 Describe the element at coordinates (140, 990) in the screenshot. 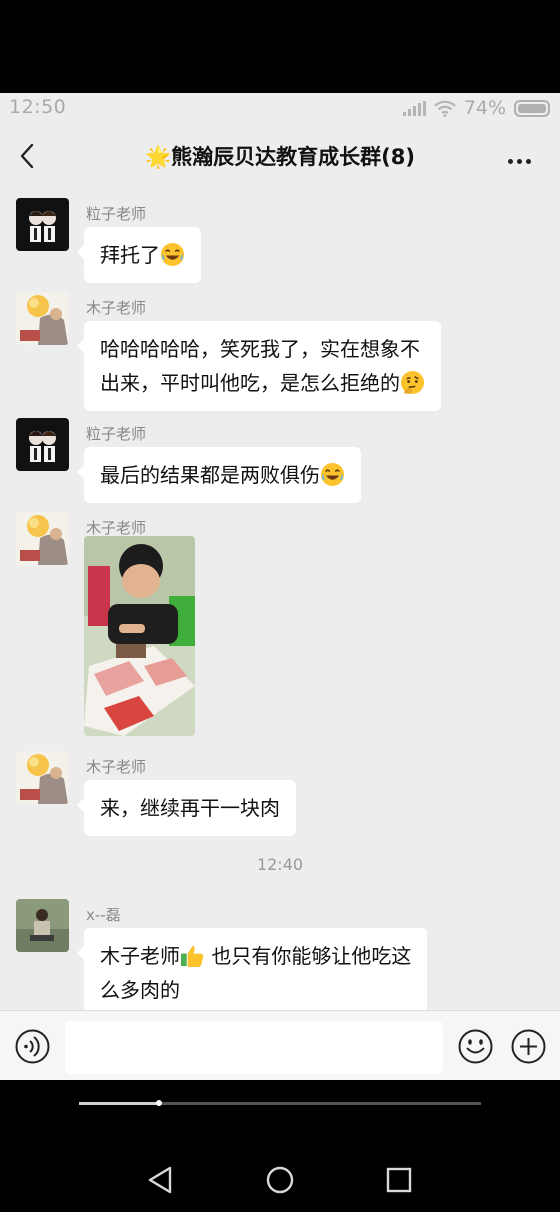

I see `message-text: 么多肉的` at that location.